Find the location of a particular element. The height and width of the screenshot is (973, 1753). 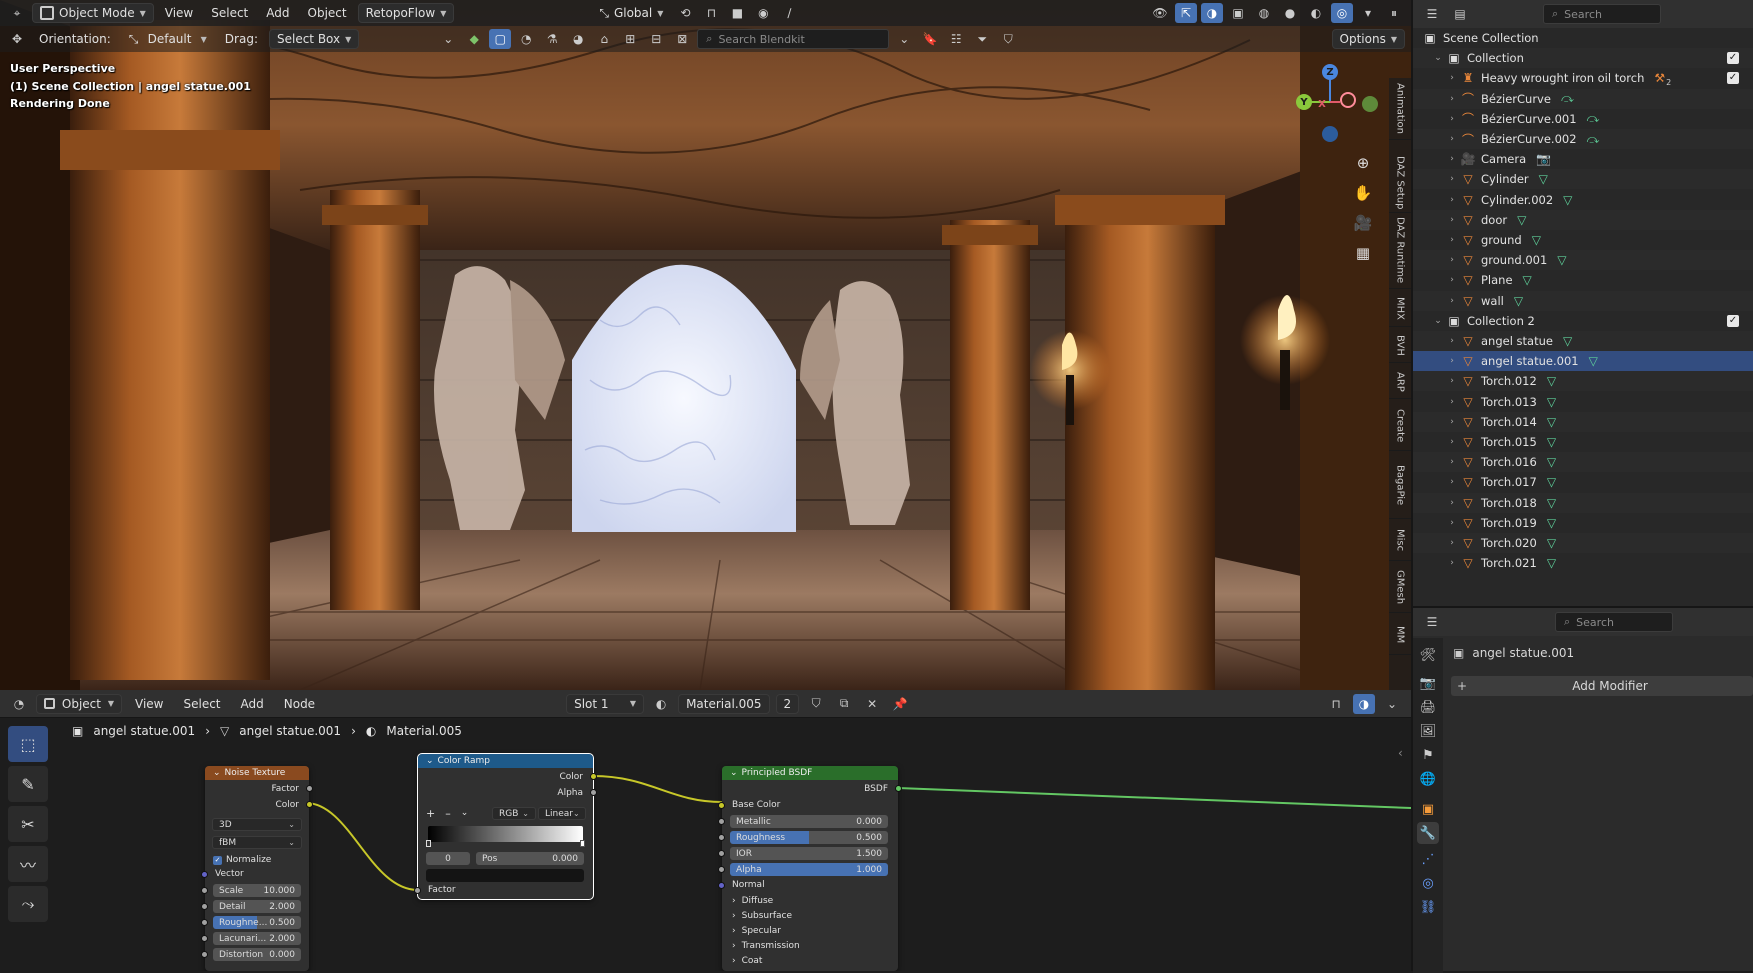

tab-mhx: MHX is located at coordinates (1400, 309).